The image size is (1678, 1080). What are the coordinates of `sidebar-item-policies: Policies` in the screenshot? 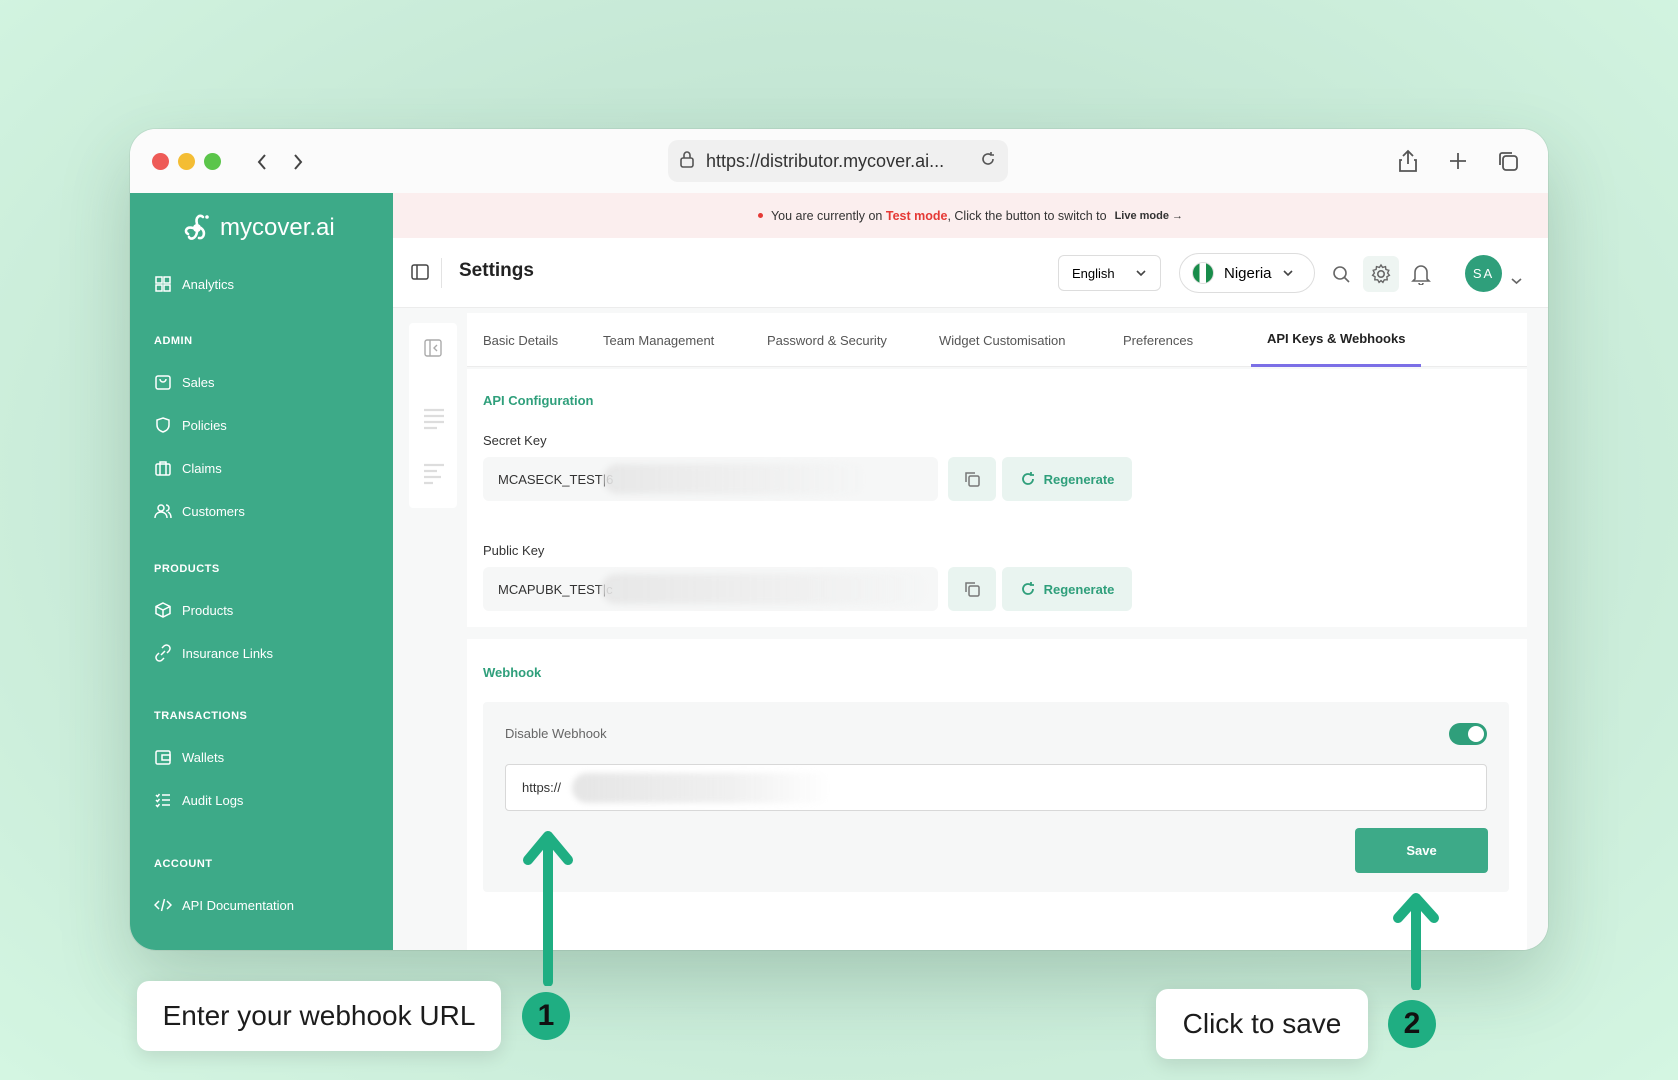 It's located at (190, 425).